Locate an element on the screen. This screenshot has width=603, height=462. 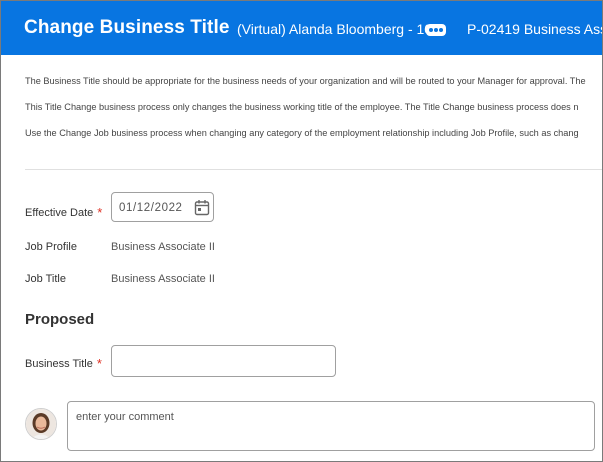
effective-date-label: Effective Date * is located at coordinates (64, 212).